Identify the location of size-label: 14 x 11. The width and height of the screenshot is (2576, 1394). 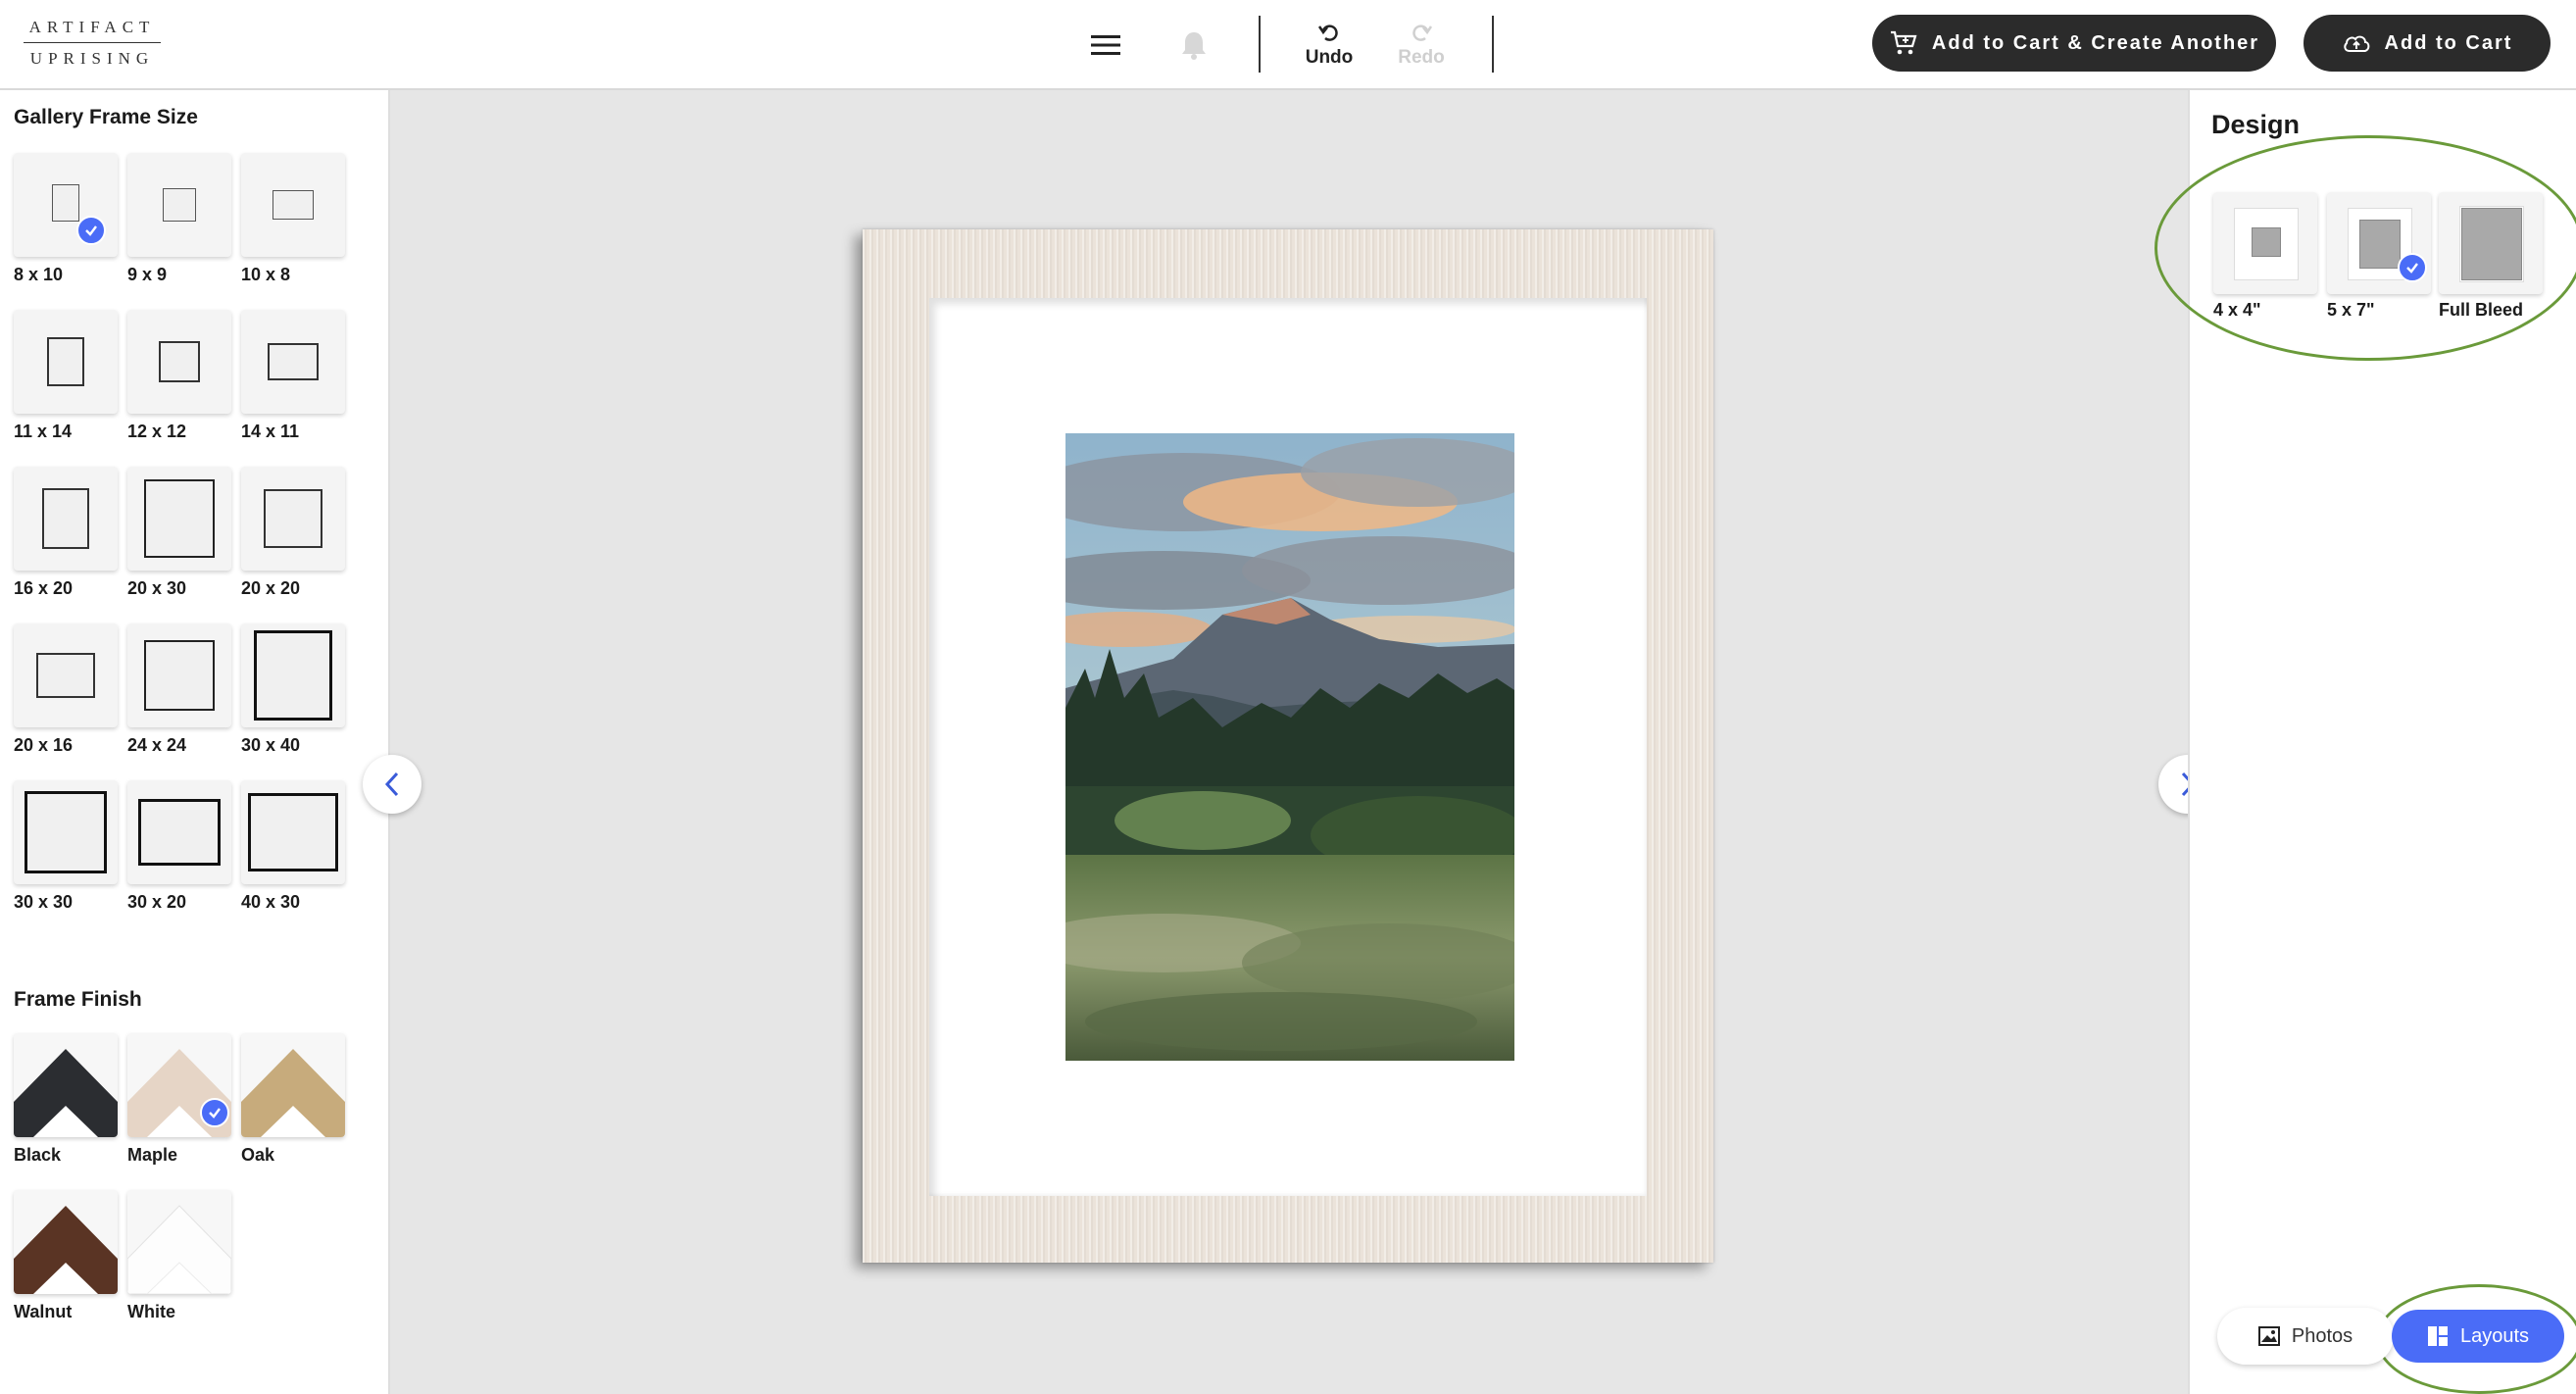
(270, 431).